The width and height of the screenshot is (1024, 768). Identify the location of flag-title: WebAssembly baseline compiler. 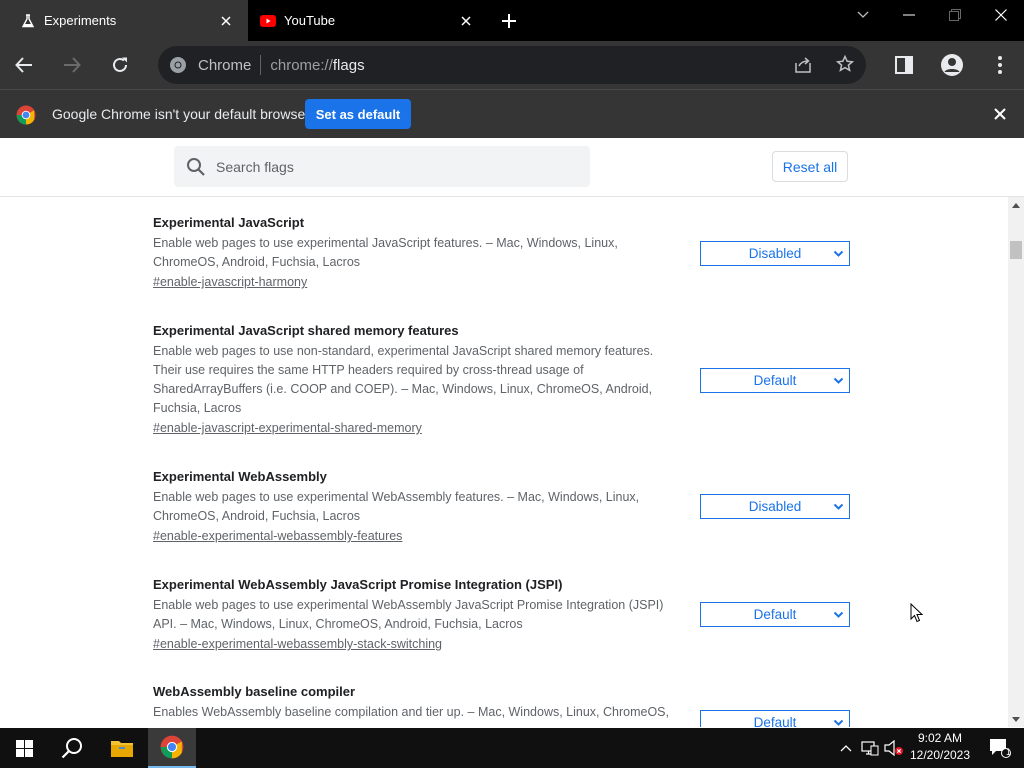
(254, 691).